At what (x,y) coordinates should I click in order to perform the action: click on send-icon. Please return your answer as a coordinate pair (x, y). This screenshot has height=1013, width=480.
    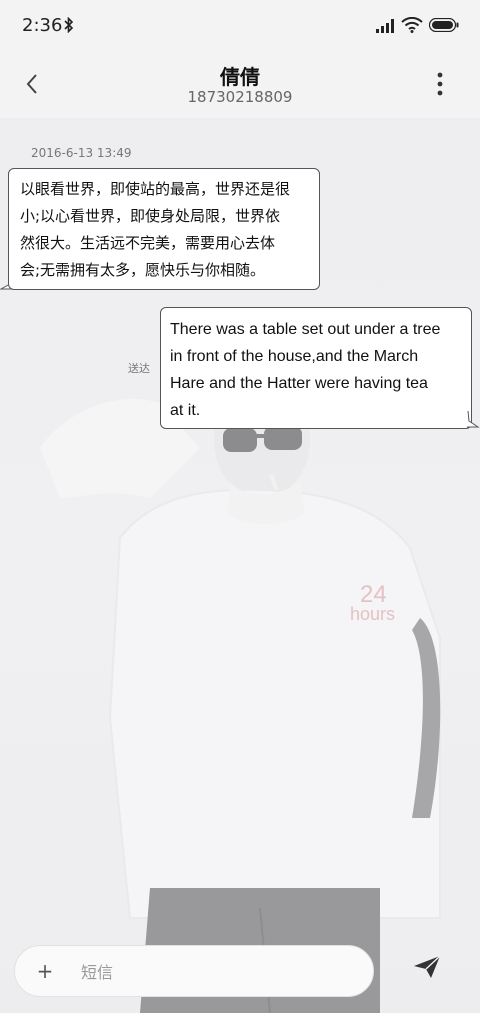
    Looking at the image, I should click on (427, 966).